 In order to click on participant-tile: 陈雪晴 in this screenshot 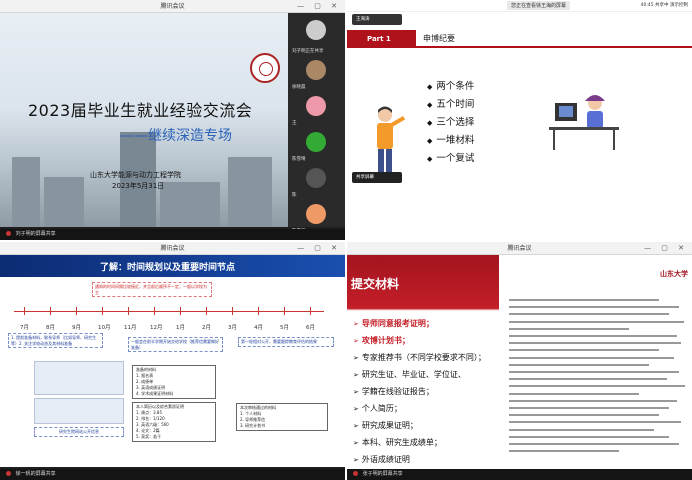, I will do `click(317, 145)`.